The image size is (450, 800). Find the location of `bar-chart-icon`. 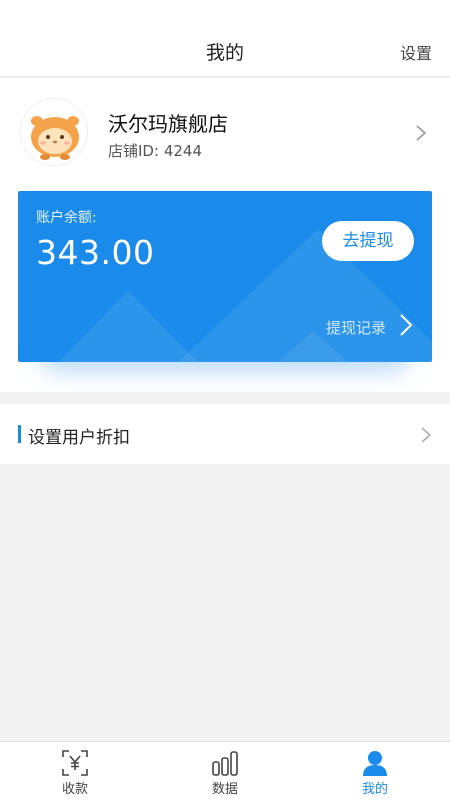

bar-chart-icon is located at coordinates (225, 763).